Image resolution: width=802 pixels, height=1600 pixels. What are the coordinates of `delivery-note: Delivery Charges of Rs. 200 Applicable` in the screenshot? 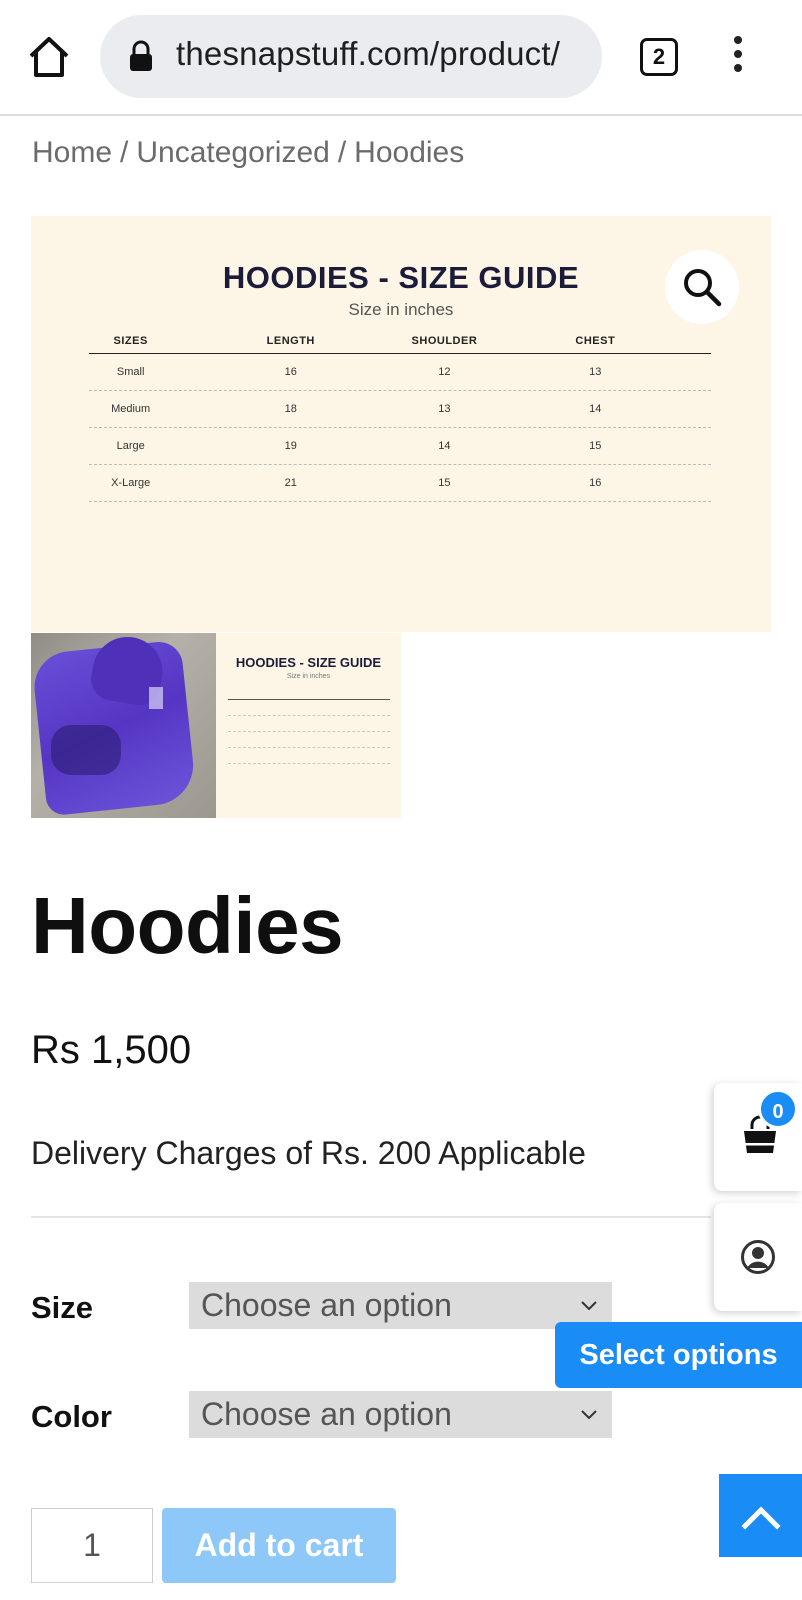 It's located at (308, 1153).